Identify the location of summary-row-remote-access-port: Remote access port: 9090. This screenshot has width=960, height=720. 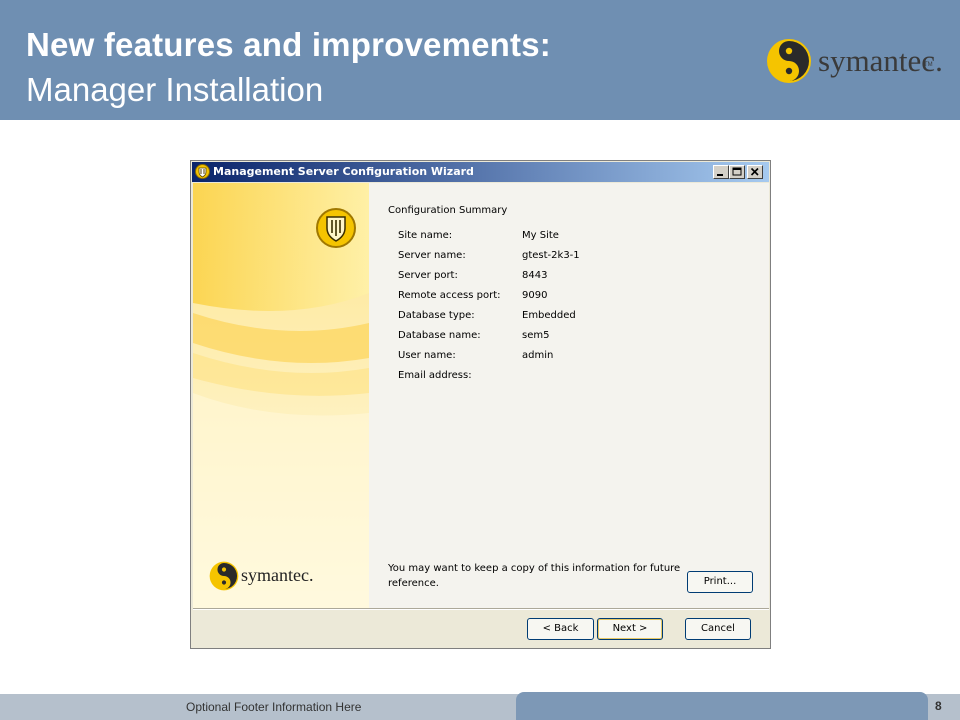
(578, 300).